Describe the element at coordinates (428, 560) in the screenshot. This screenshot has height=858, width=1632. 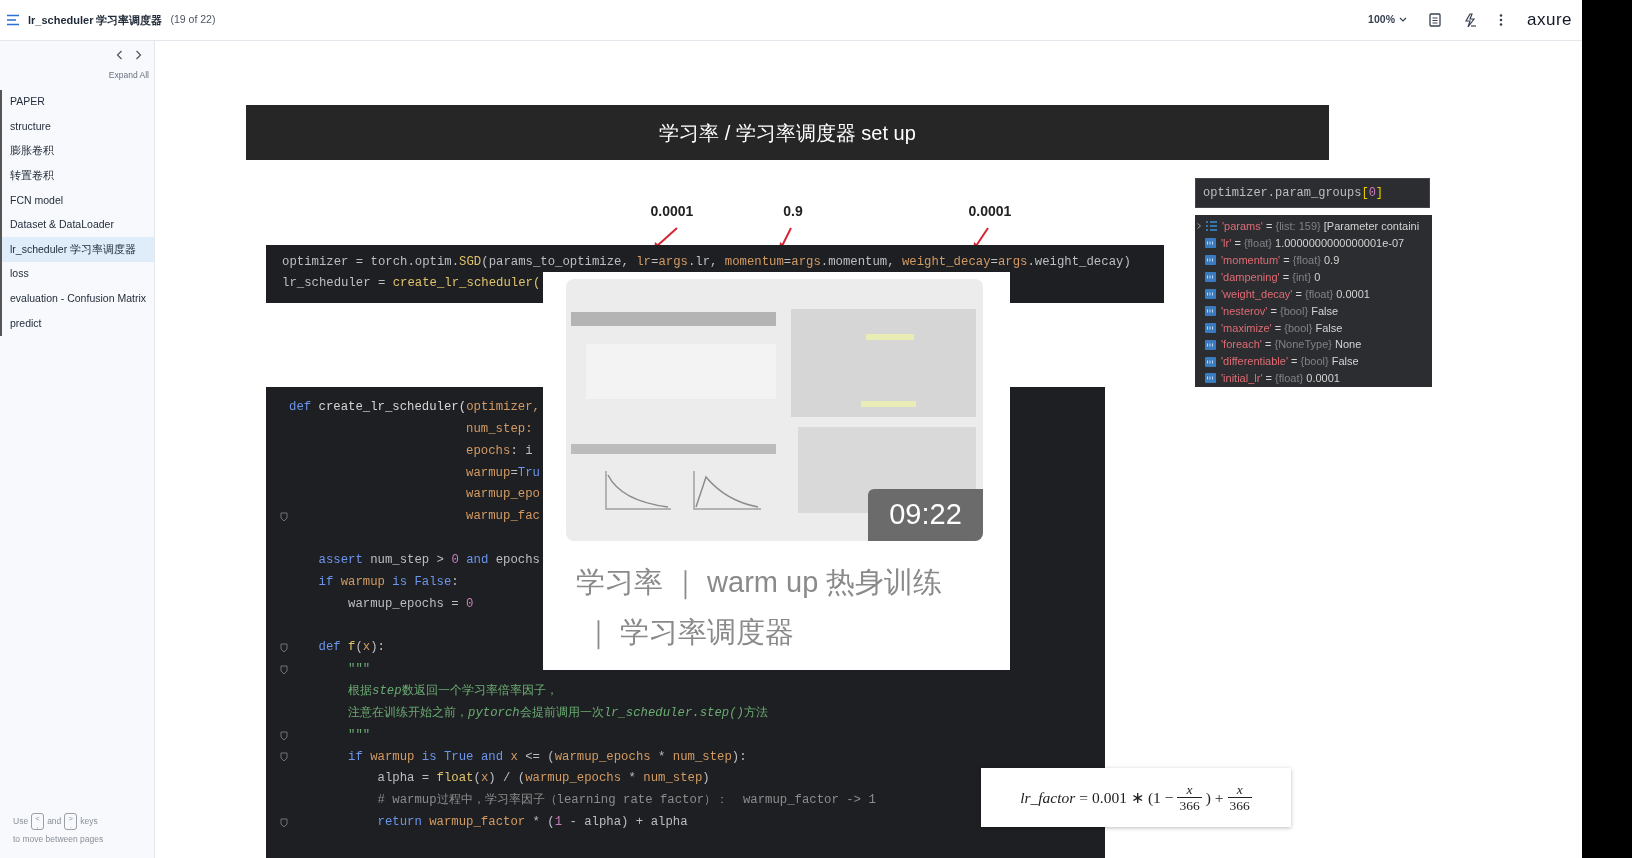
I see `code-line: assert num_step > 0 and epochs` at that location.